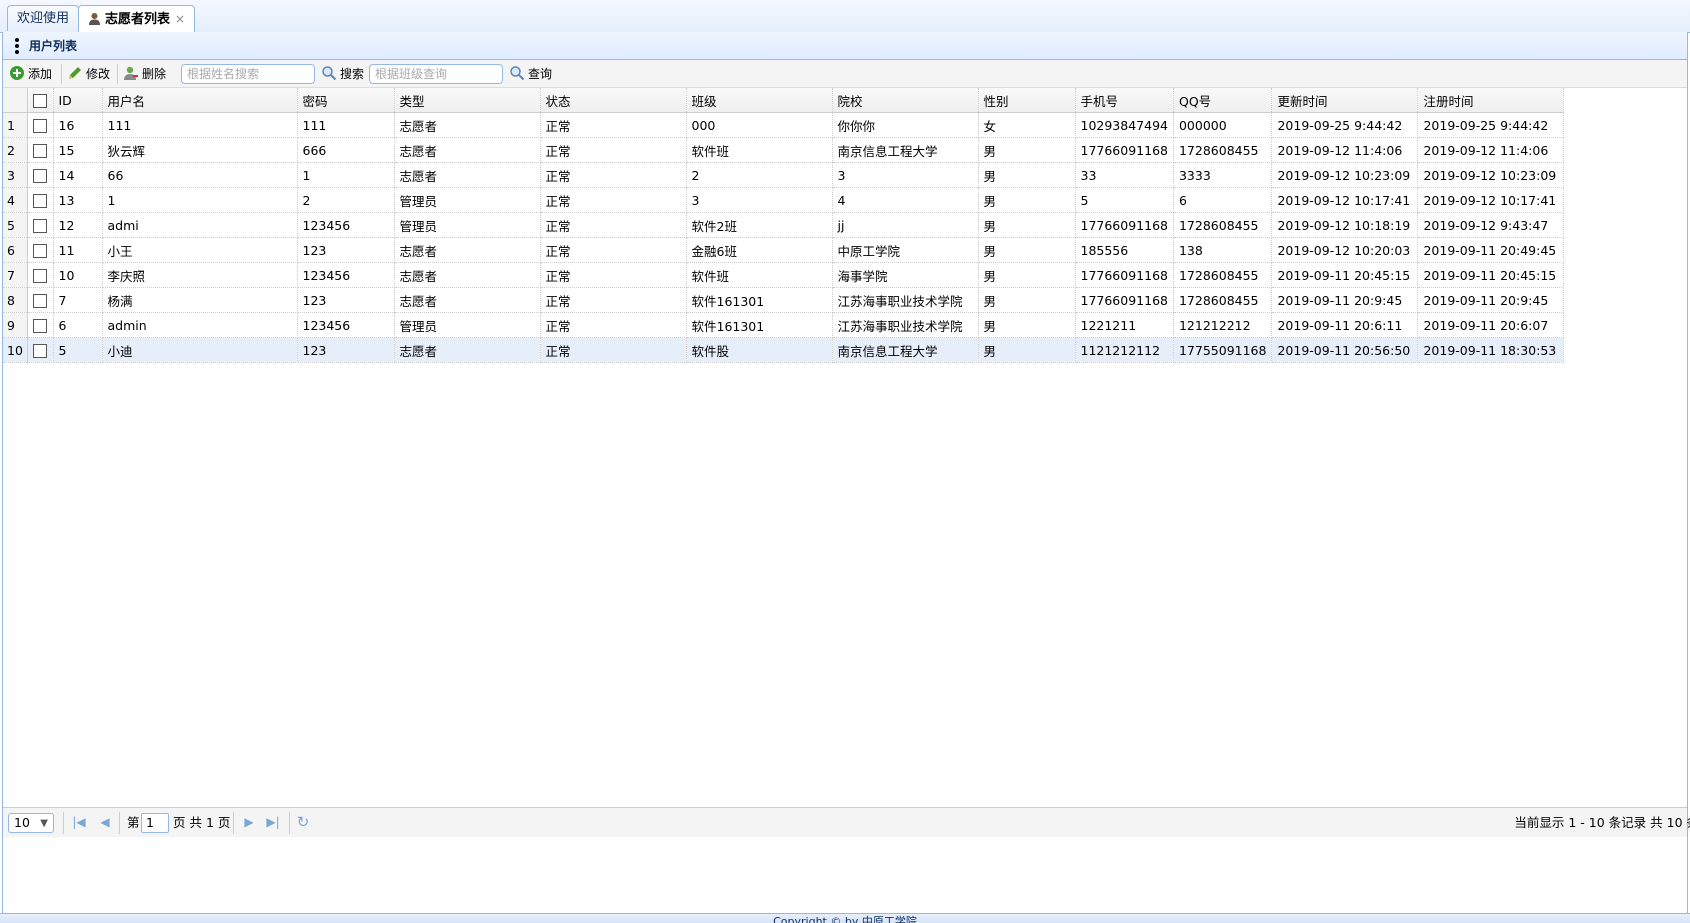 The width and height of the screenshot is (1690, 923). What do you see at coordinates (15, 125) in the screenshot?
I see `row-number: 1` at bounding box center [15, 125].